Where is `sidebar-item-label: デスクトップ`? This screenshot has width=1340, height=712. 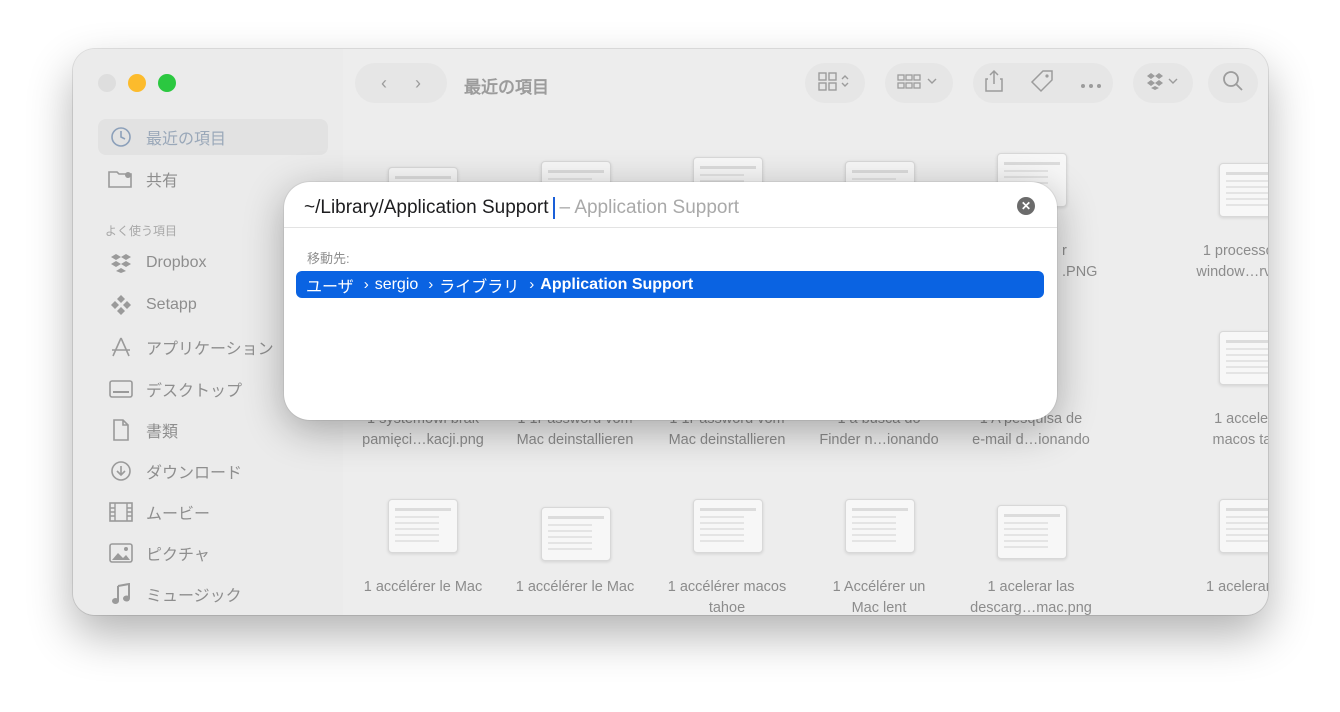
sidebar-item-label: デスクトップ is located at coordinates (194, 391).